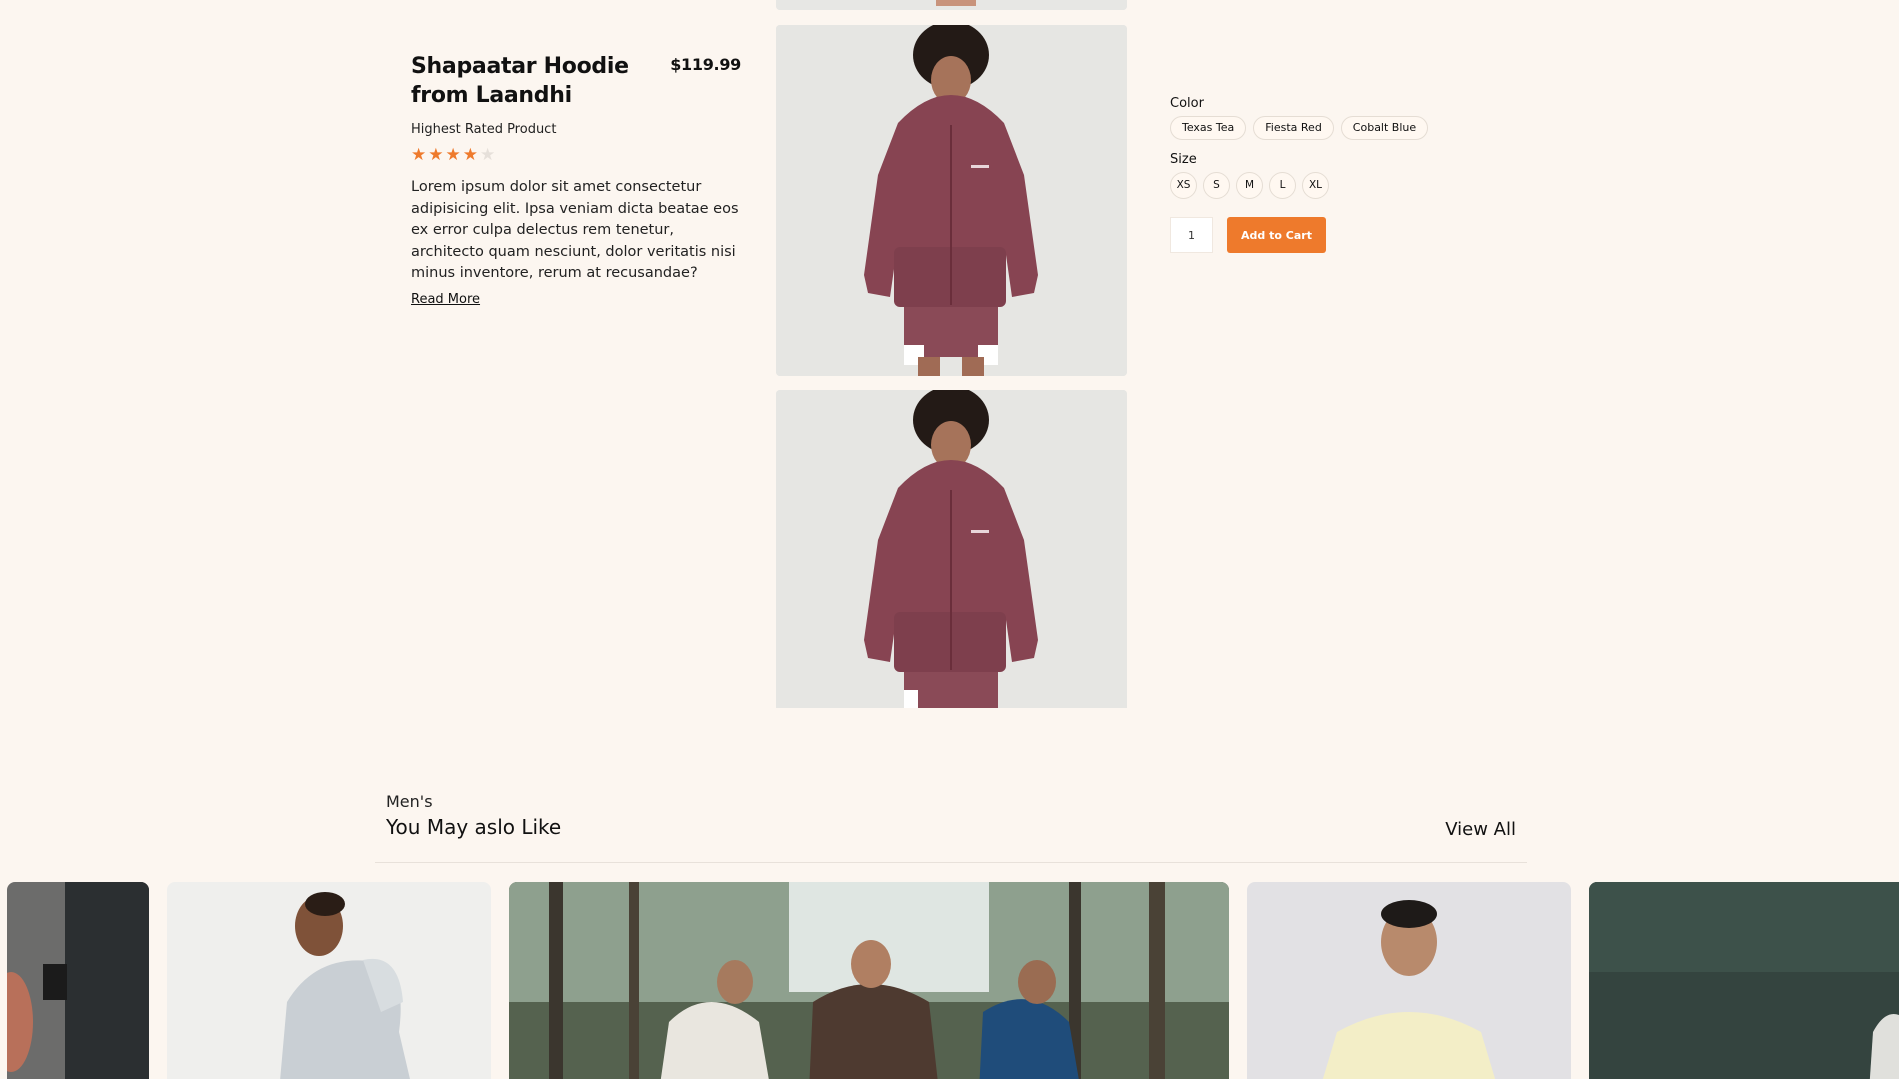 The width and height of the screenshot is (1899, 1079). I want to click on view-all-link: View All, so click(1480, 829).